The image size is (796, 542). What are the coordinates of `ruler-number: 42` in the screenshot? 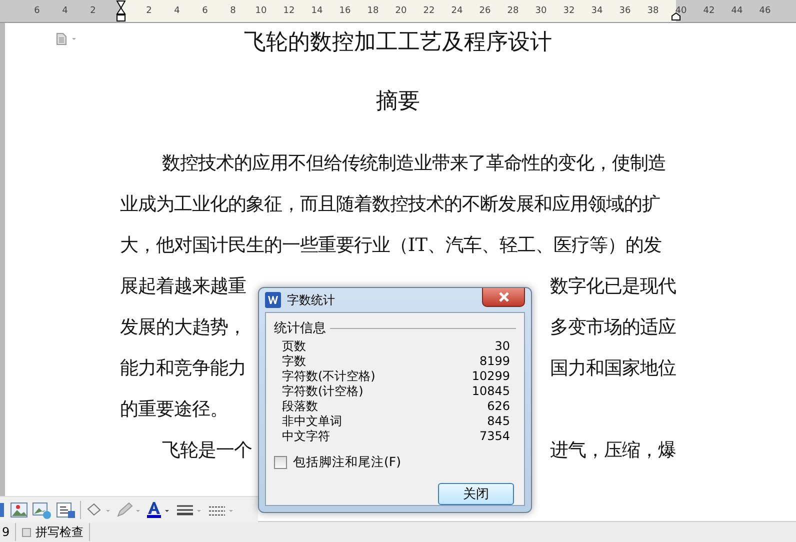 It's located at (709, 11).